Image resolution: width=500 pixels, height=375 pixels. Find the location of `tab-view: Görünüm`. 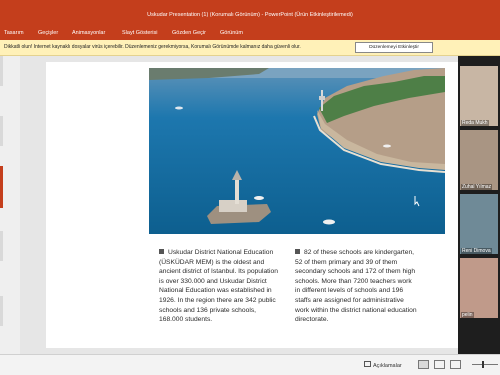

tab-view: Görünüm is located at coordinates (231, 33).